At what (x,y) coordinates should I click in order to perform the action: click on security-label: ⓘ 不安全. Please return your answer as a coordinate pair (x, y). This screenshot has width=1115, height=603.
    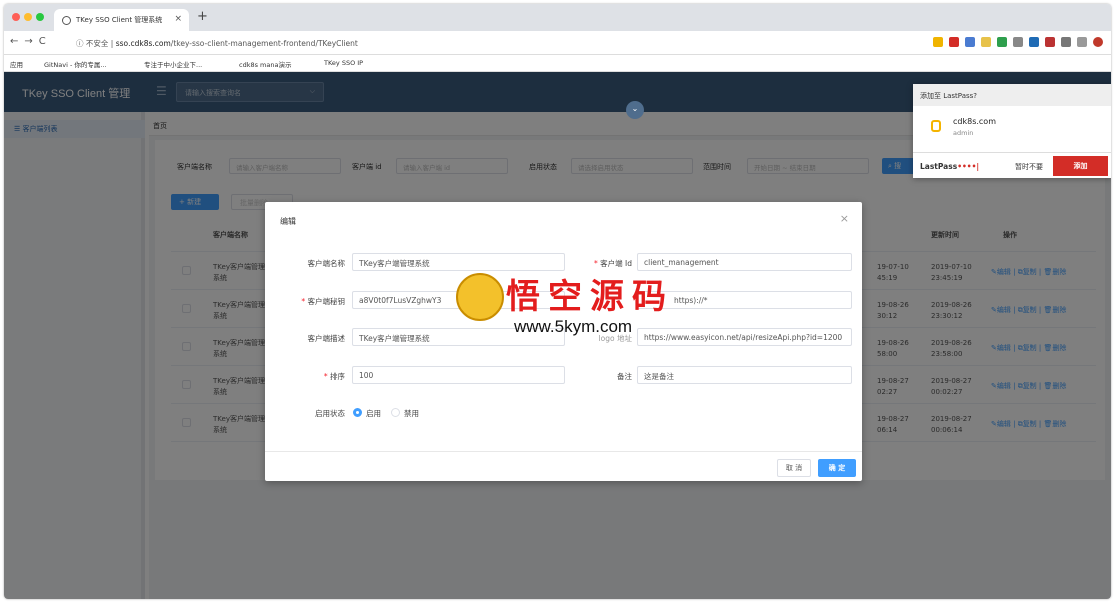
    Looking at the image, I should click on (92, 43).